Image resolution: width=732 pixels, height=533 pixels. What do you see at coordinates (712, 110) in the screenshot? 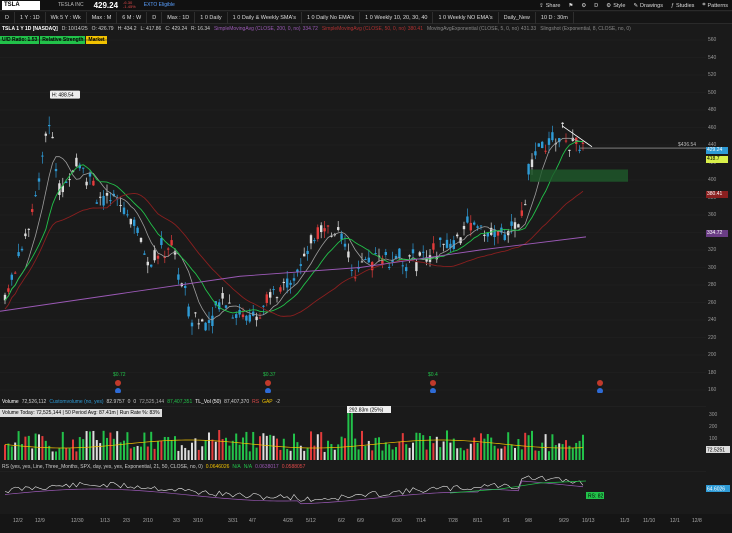
I see `price-axis-label: 480` at bounding box center [712, 110].